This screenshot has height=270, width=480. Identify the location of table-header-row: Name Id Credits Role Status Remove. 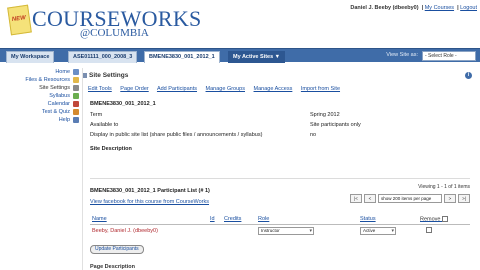
(280, 219).